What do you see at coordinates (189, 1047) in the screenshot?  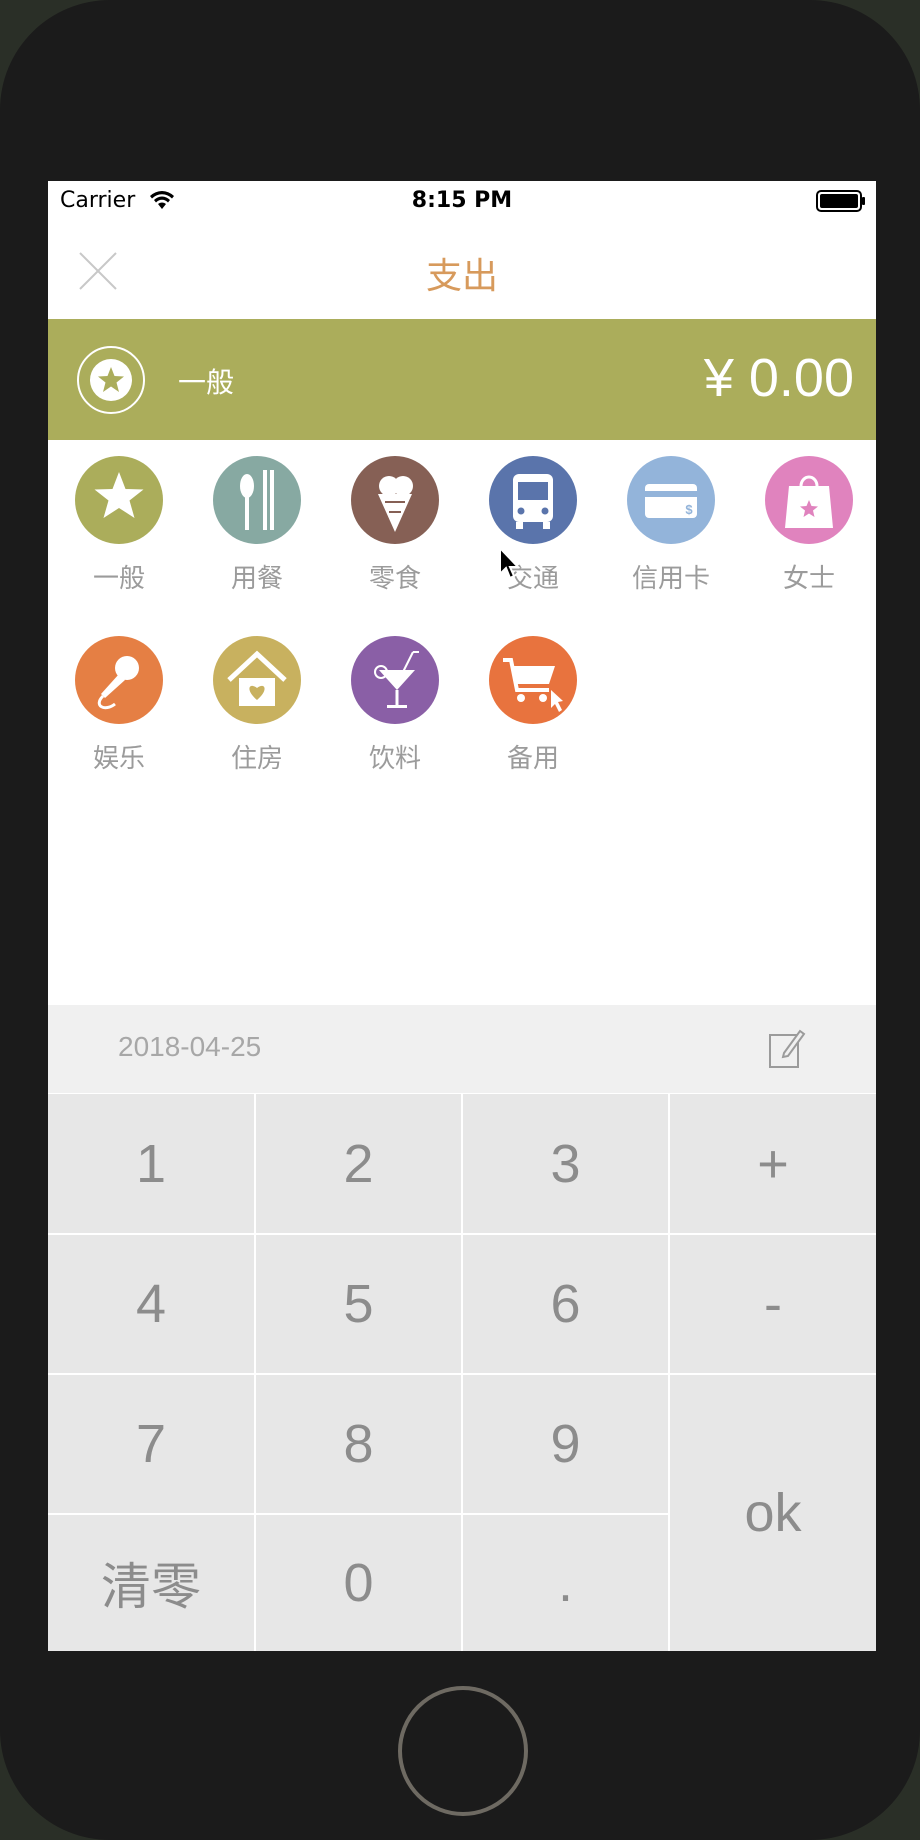 I see `date-picker: 2018-04-25` at bounding box center [189, 1047].